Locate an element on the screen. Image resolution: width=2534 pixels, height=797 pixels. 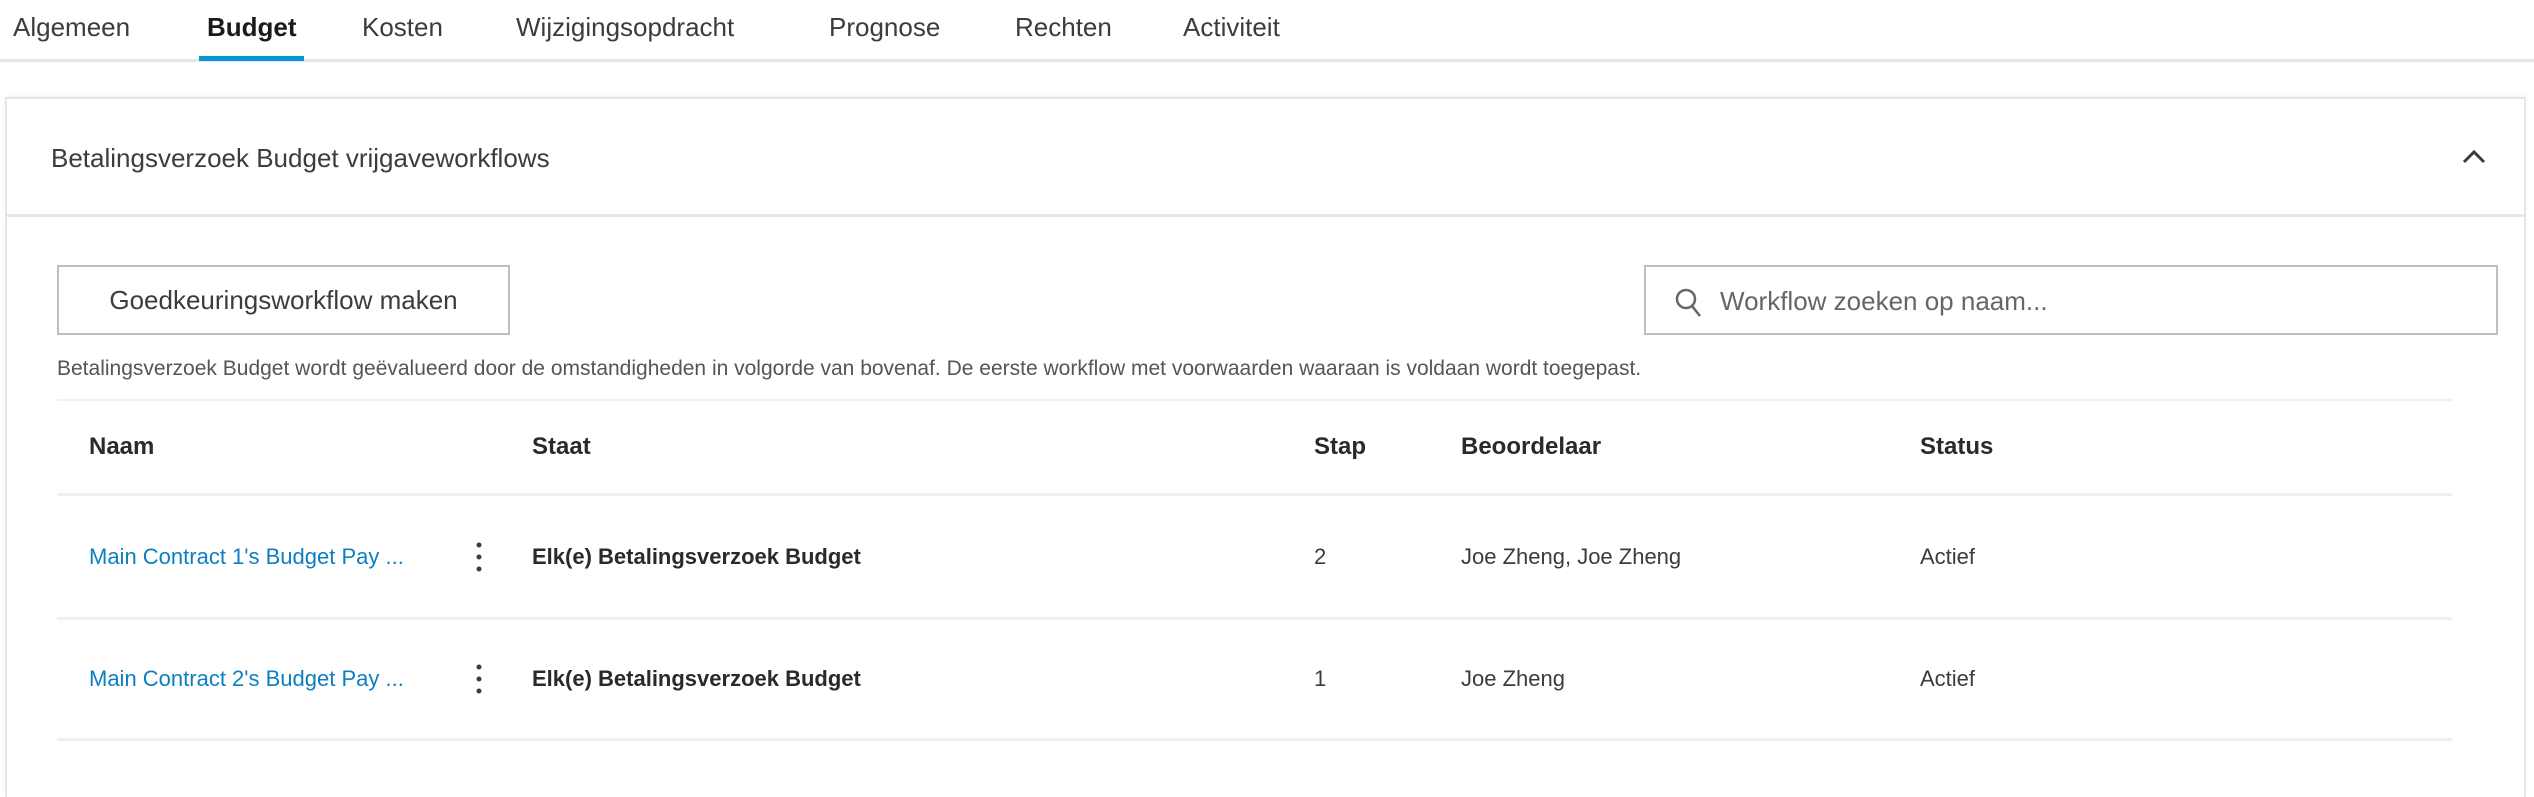
active-tab-indicator is located at coordinates (251, 58).